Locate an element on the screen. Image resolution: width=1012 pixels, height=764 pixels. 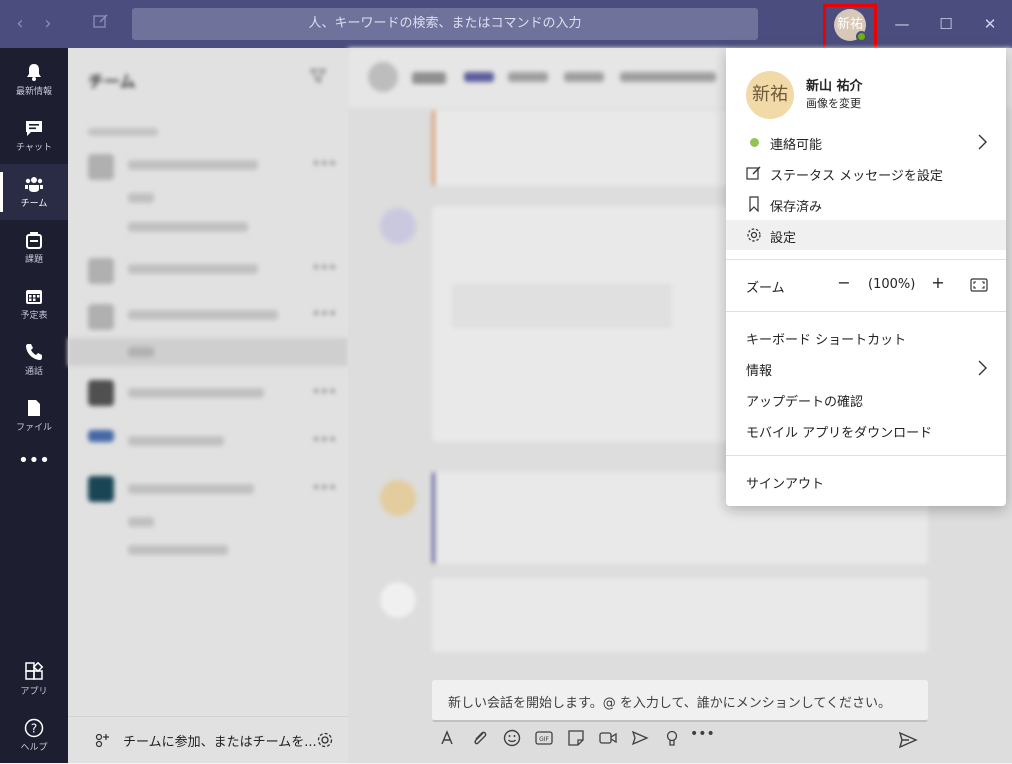
rail-item-activity: 最新情報 is located at coordinates (34, 80).